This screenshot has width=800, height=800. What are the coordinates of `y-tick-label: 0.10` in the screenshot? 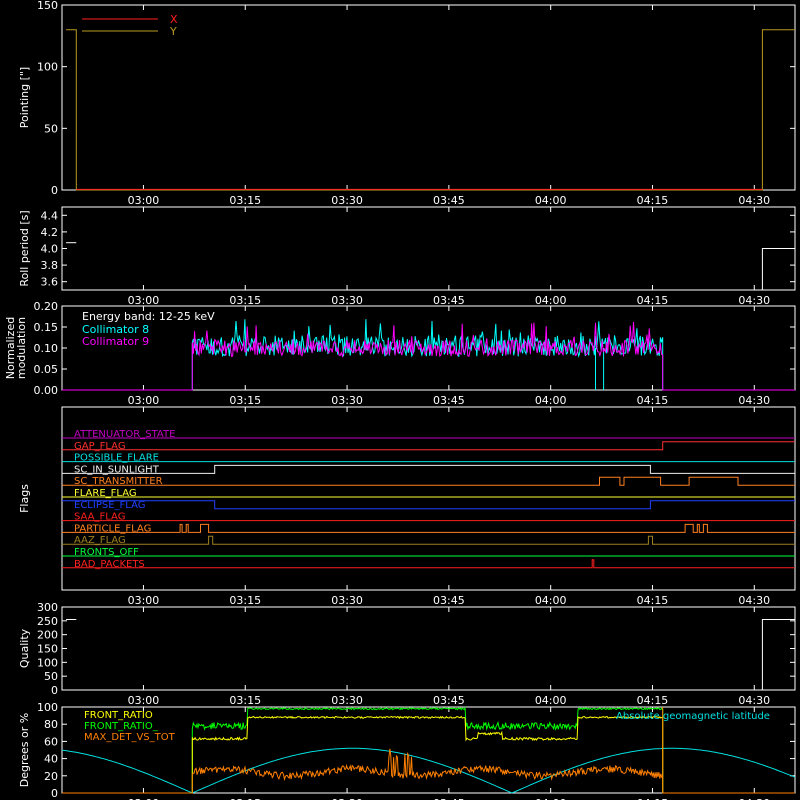 It's located at (46, 348).